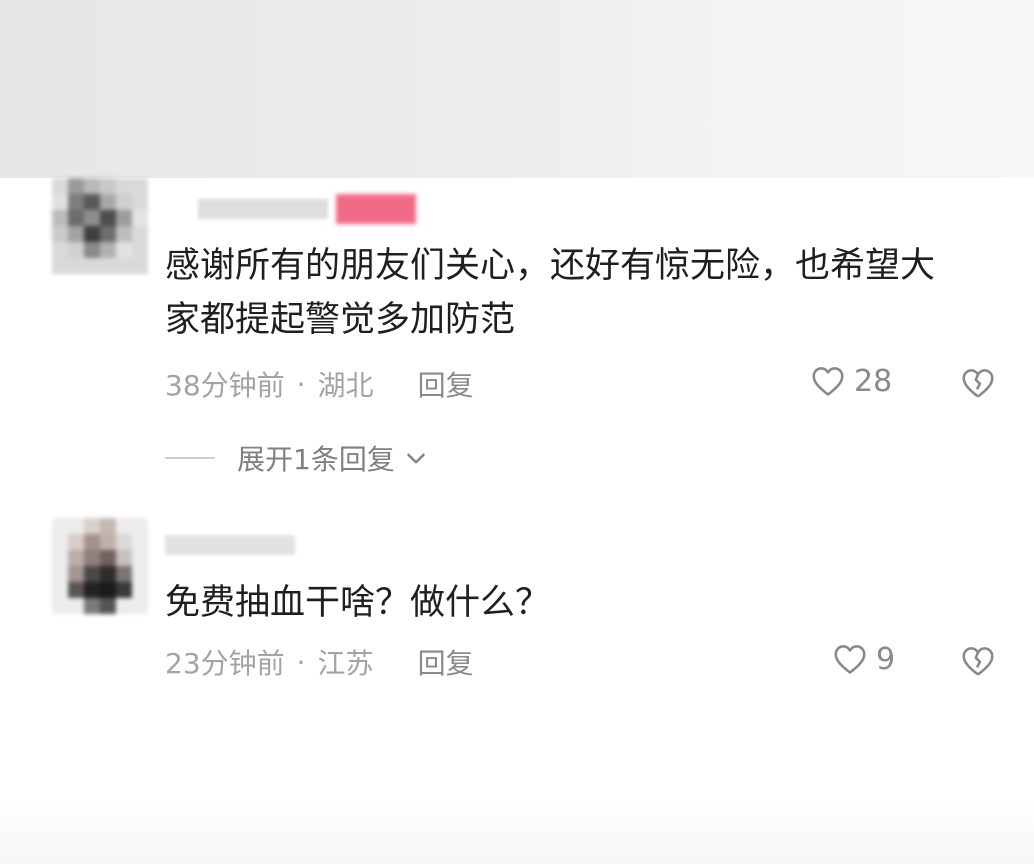 The image size is (1034, 864). What do you see at coordinates (340, 320) in the screenshot?
I see `comment-text-line: 家都提起警觉多加防范` at bounding box center [340, 320].